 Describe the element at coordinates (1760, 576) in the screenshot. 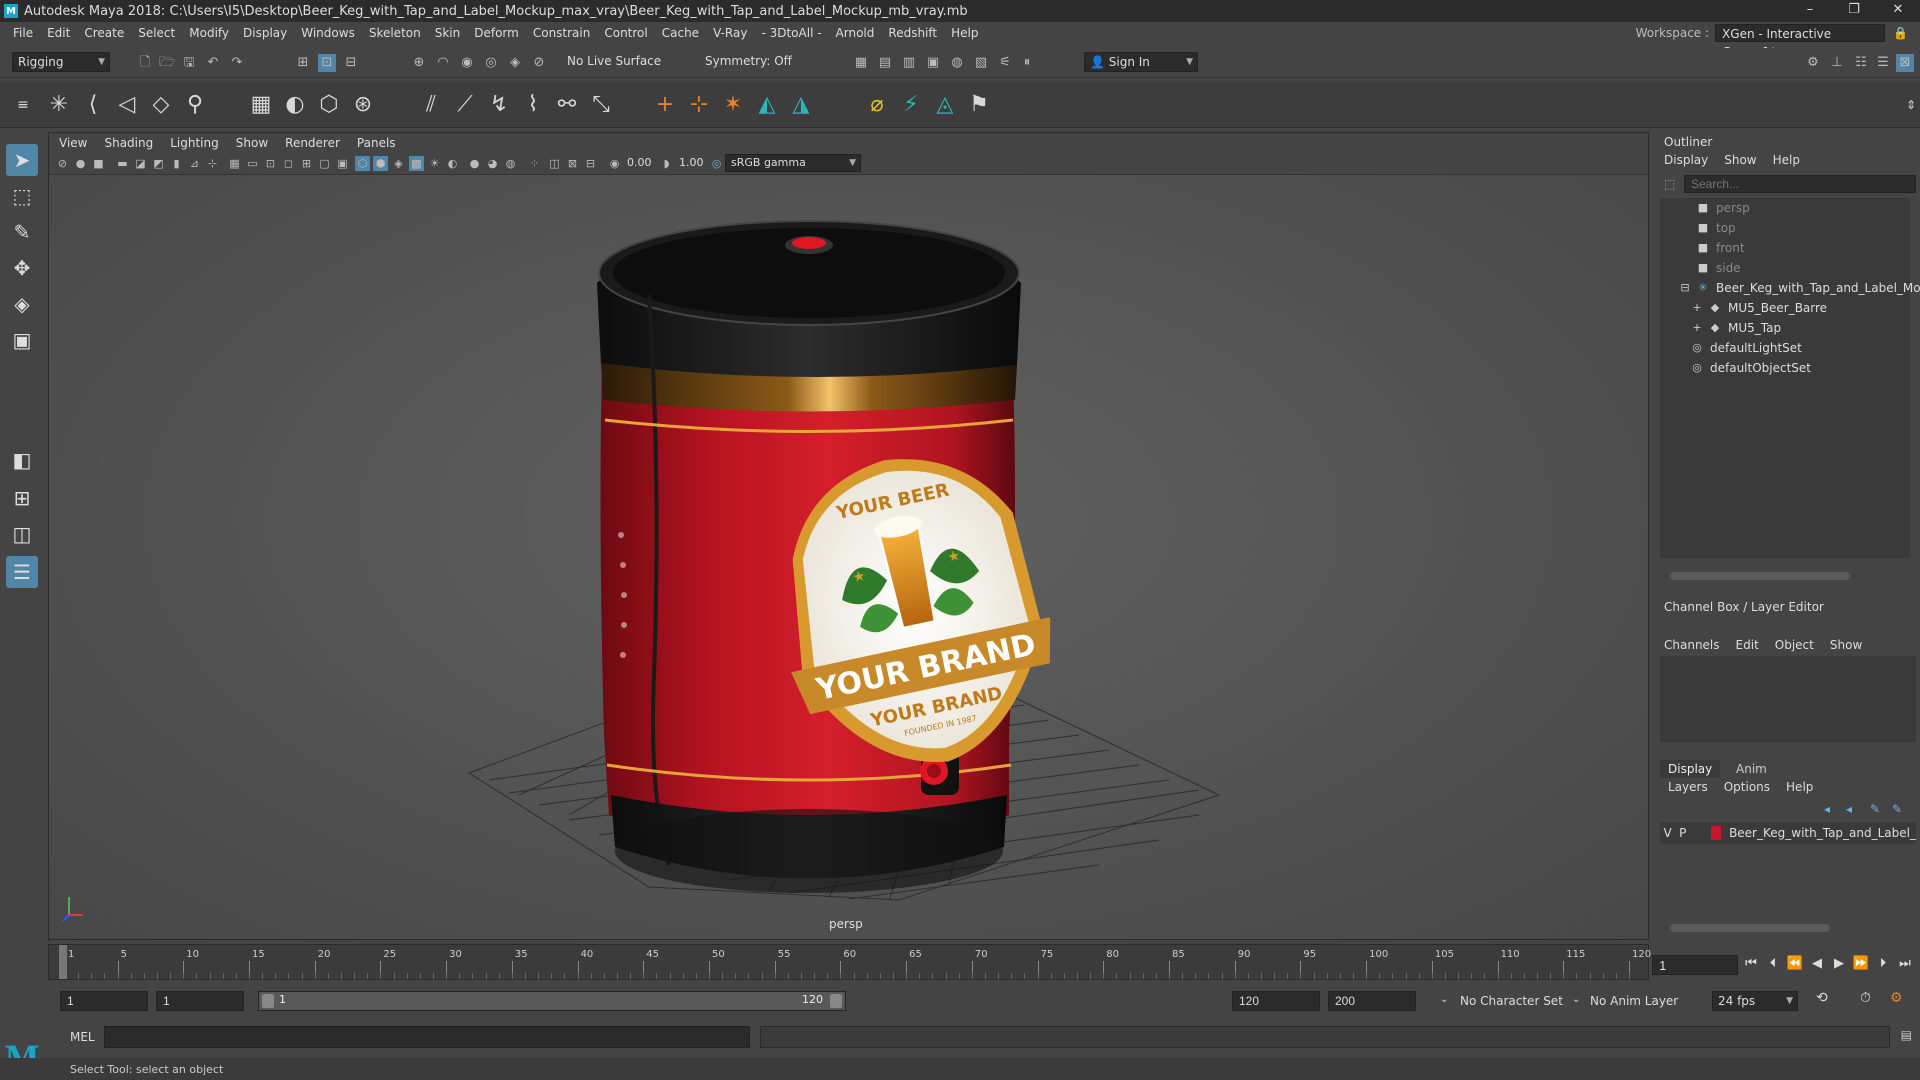

I see `outliner-scrollbar` at that location.